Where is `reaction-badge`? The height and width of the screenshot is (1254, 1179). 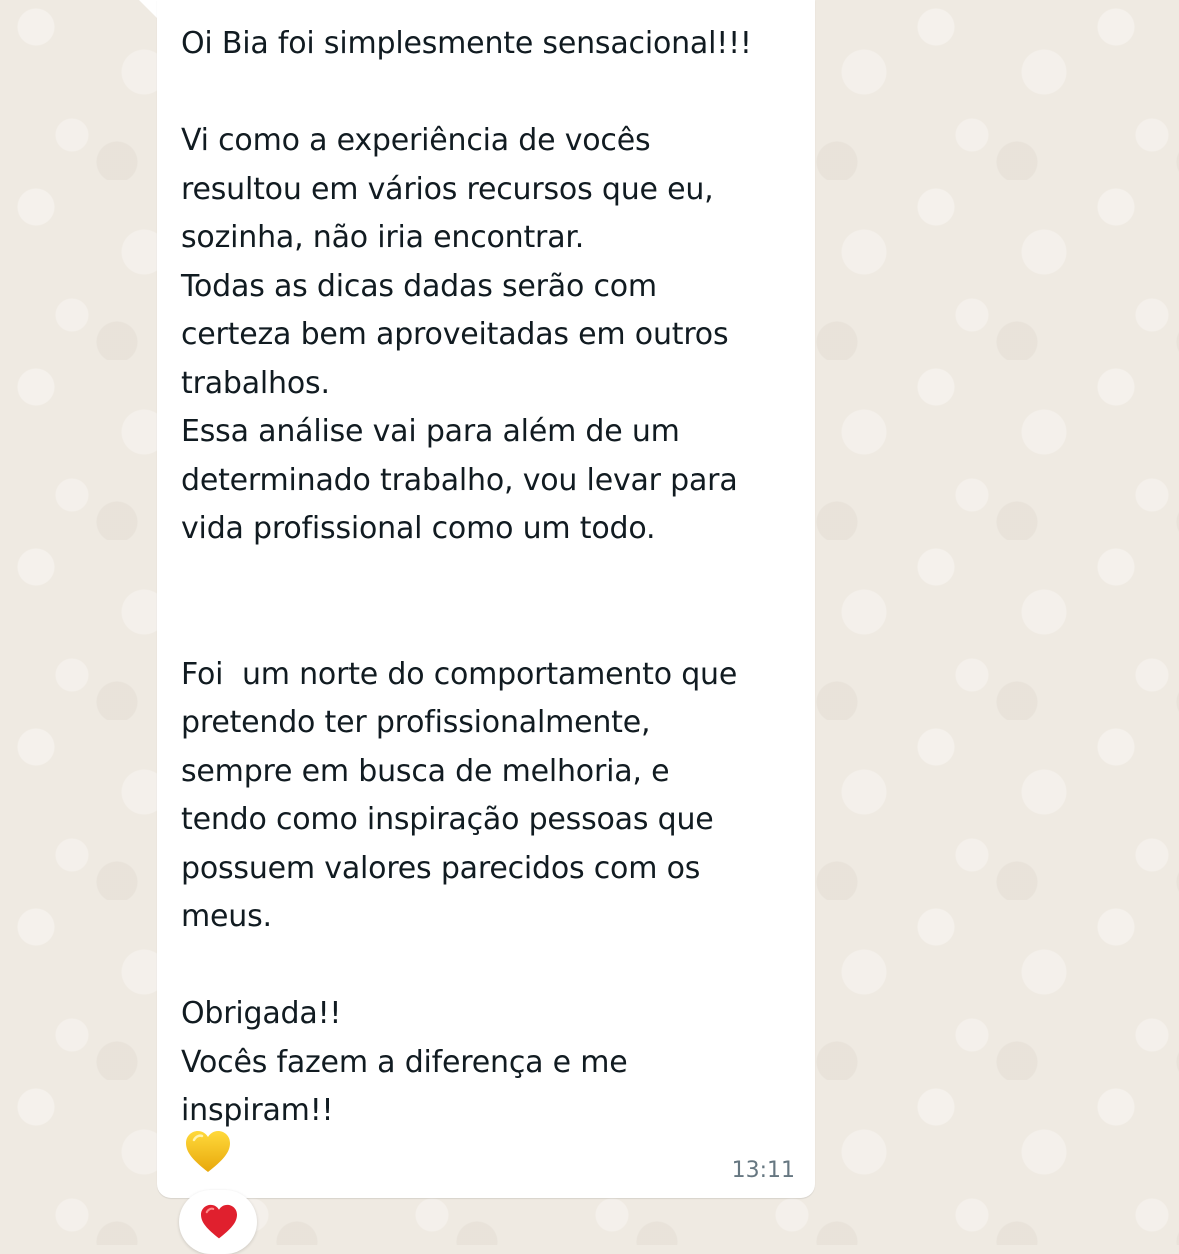 reaction-badge is located at coordinates (218, 1222).